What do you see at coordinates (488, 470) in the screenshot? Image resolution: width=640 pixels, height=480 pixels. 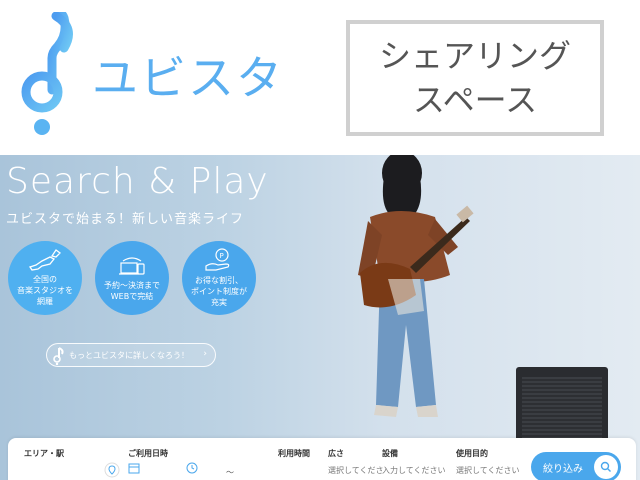 I see `purpose-select: 選択してください` at bounding box center [488, 470].